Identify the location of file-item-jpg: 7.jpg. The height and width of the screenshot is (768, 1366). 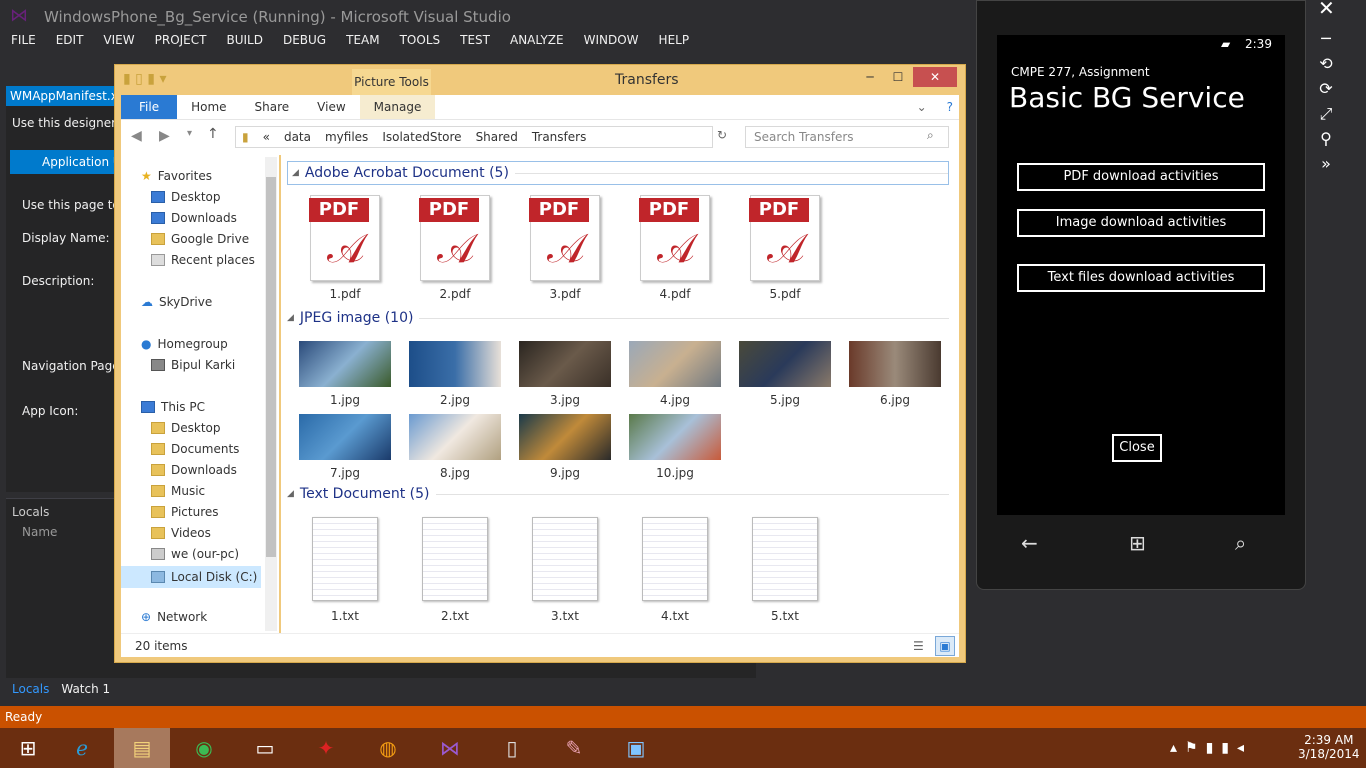
(345, 447).